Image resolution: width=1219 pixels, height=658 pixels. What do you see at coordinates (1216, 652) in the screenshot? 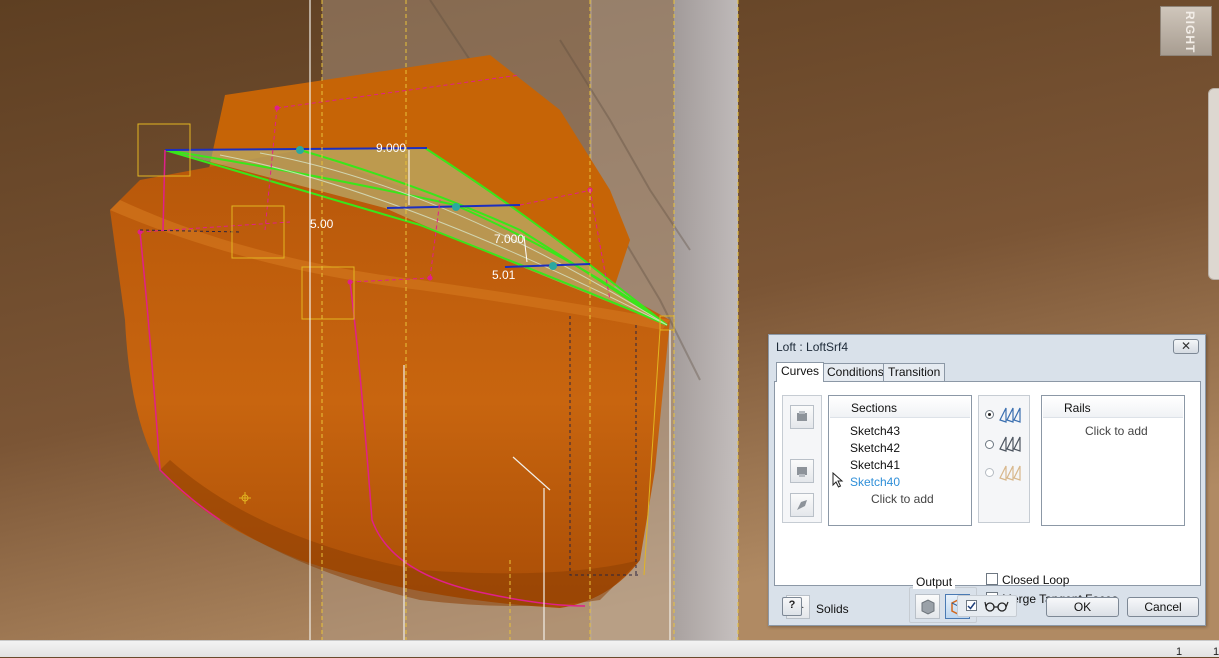
I see `status-value-2: 1` at bounding box center [1216, 652].